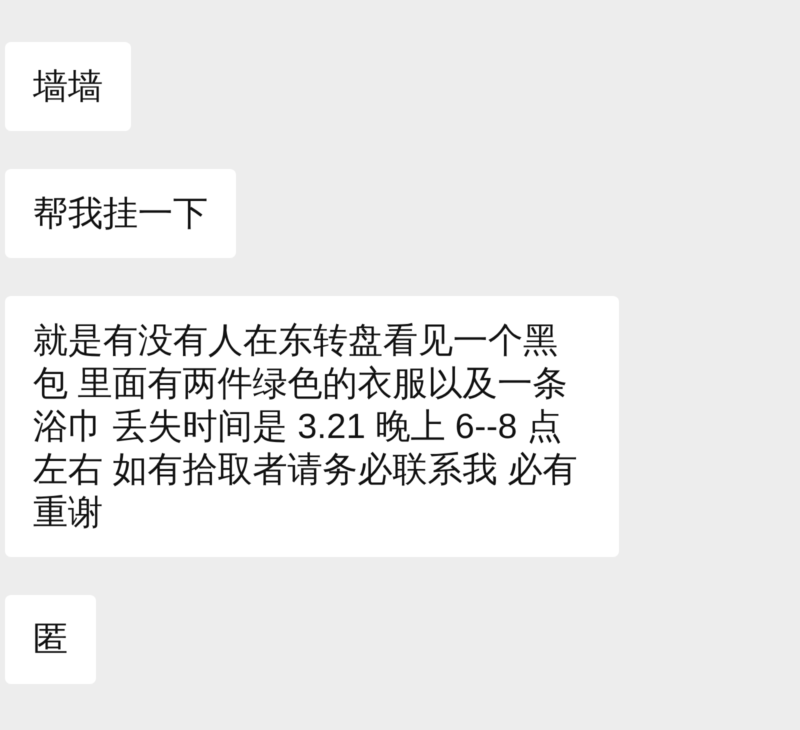 This screenshot has width=800, height=730. What do you see at coordinates (50, 639) in the screenshot?
I see `message-bubble: 匿` at bounding box center [50, 639].